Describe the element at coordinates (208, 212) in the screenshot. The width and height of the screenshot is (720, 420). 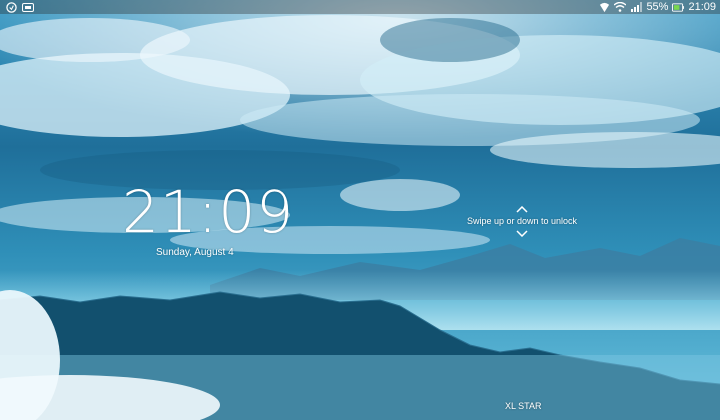
I see `lockscreen-clock: 21:09` at that location.